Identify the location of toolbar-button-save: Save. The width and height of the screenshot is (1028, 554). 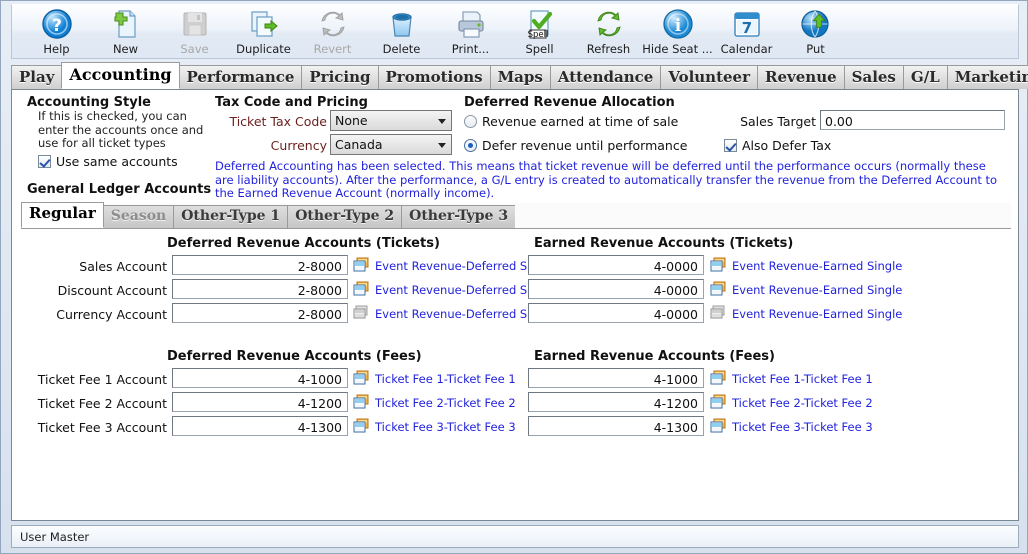
(194, 31).